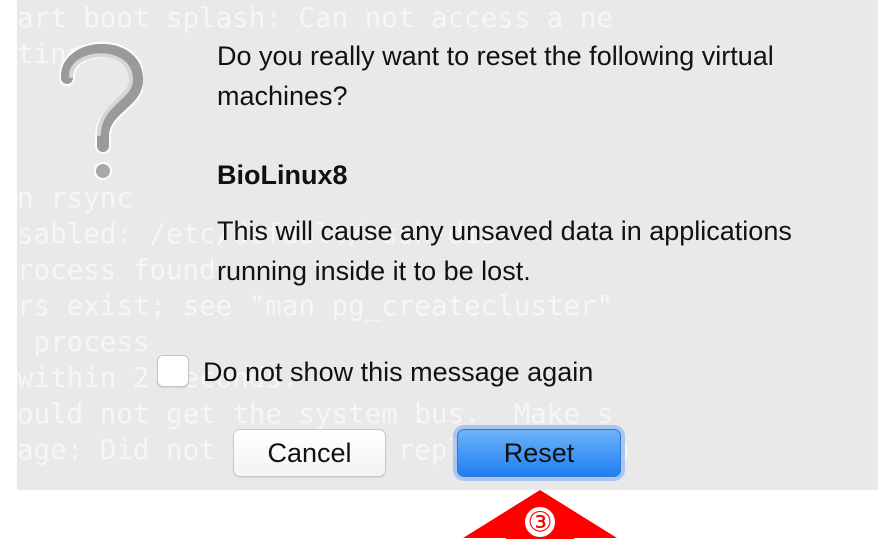 The height and width of the screenshot is (539, 878). Describe the element at coordinates (315, 306) in the screenshot. I see `console-line: rs exist; see "man pg_createcluster"` at that location.